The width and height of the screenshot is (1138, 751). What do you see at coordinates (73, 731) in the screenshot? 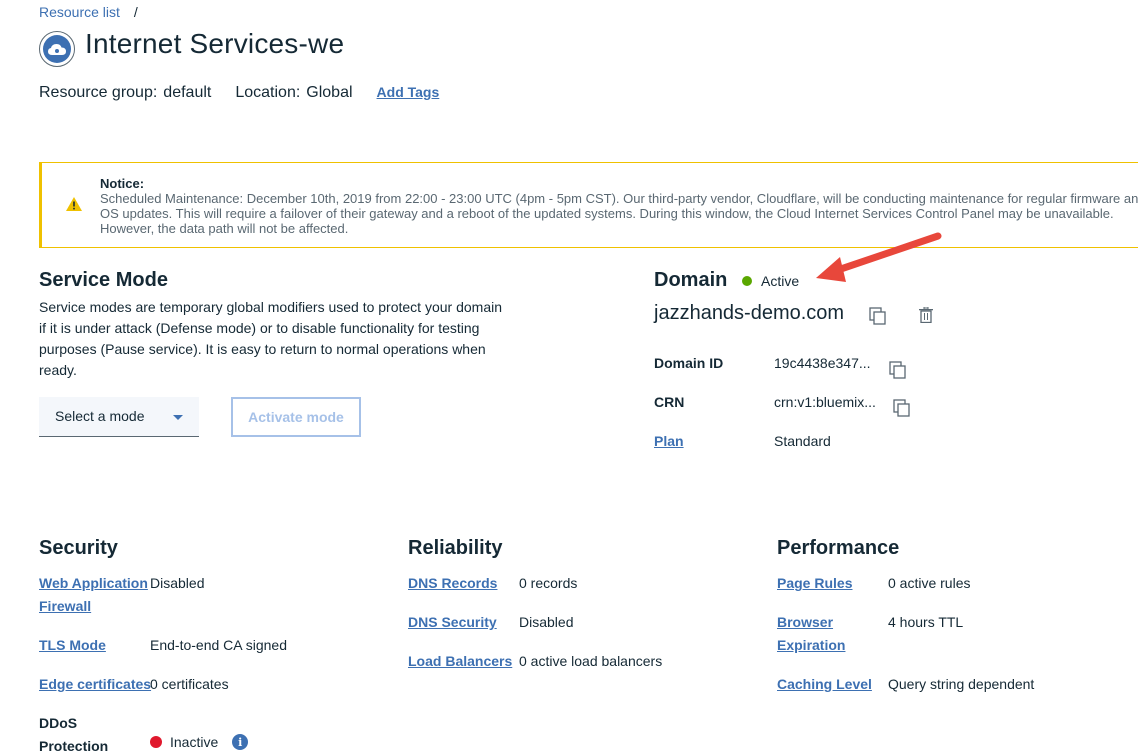
I see `ddos-label: DDoS Protection` at bounding box center [73, 731].